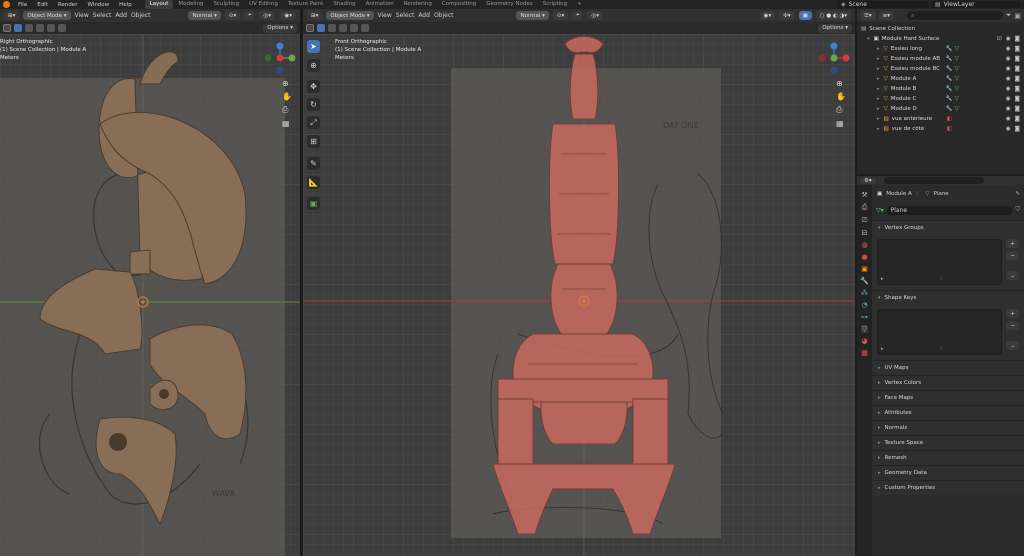  Describe the element at coordinates (313, 182) in the screenshot. I see `measure-tool-icon: 📐` at that location.